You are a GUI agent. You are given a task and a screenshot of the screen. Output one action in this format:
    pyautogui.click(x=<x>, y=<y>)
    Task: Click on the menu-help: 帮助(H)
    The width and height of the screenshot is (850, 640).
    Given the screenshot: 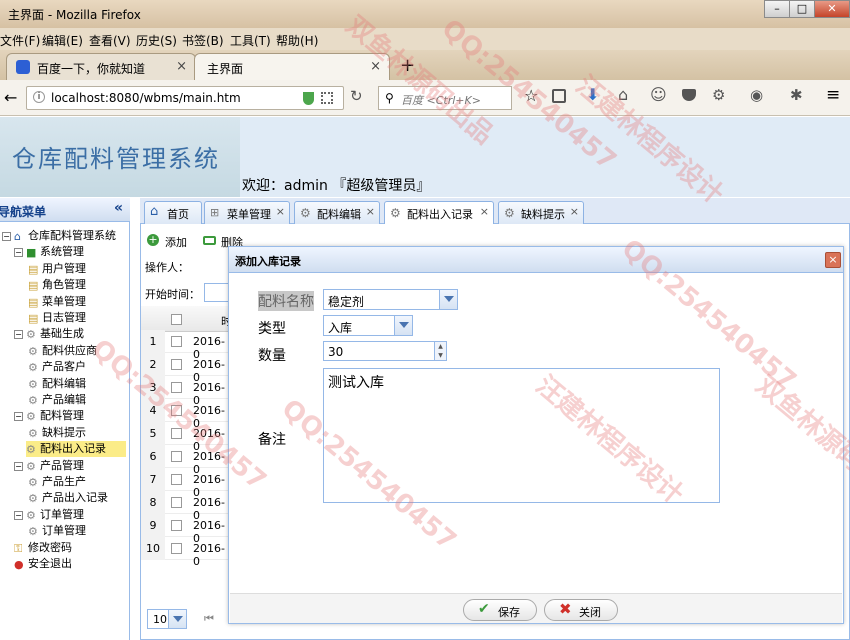 What is the action you would take?
    pyautogui.click(x=297, y=40)
    